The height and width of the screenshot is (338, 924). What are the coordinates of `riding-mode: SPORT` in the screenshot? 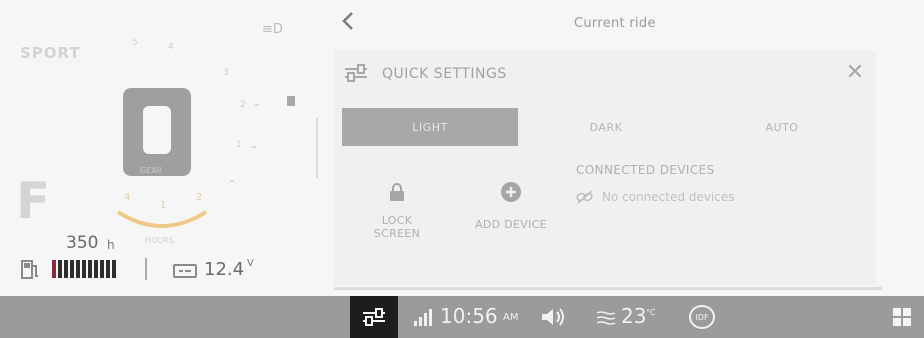 It's located at (50, 53).